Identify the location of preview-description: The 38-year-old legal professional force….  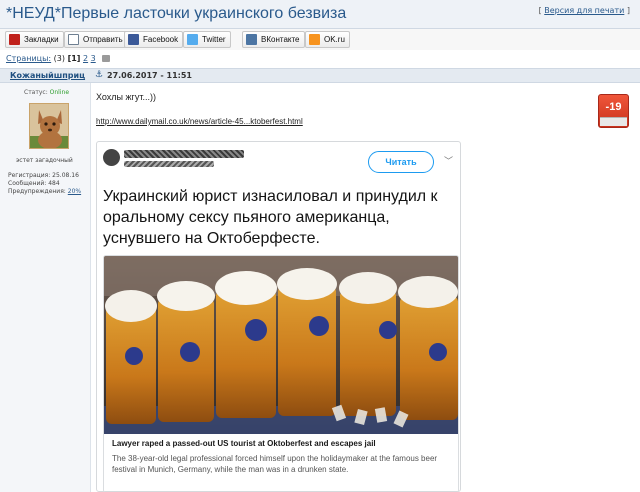
(275, 464).